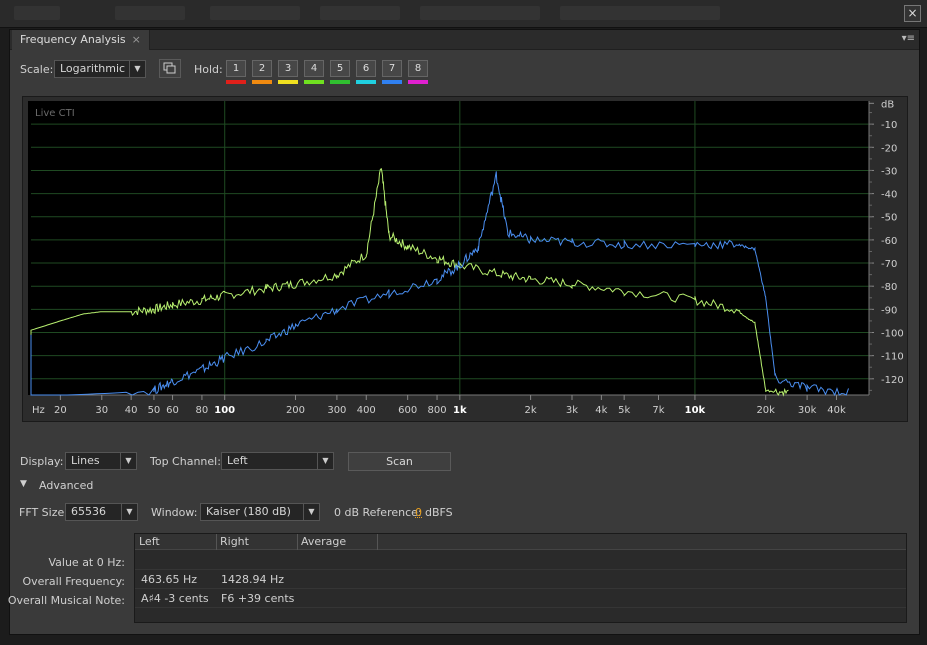  Describe the element at coordinates (892, 380) in the screenshot. I see `y-tick-label: -120` at that location.